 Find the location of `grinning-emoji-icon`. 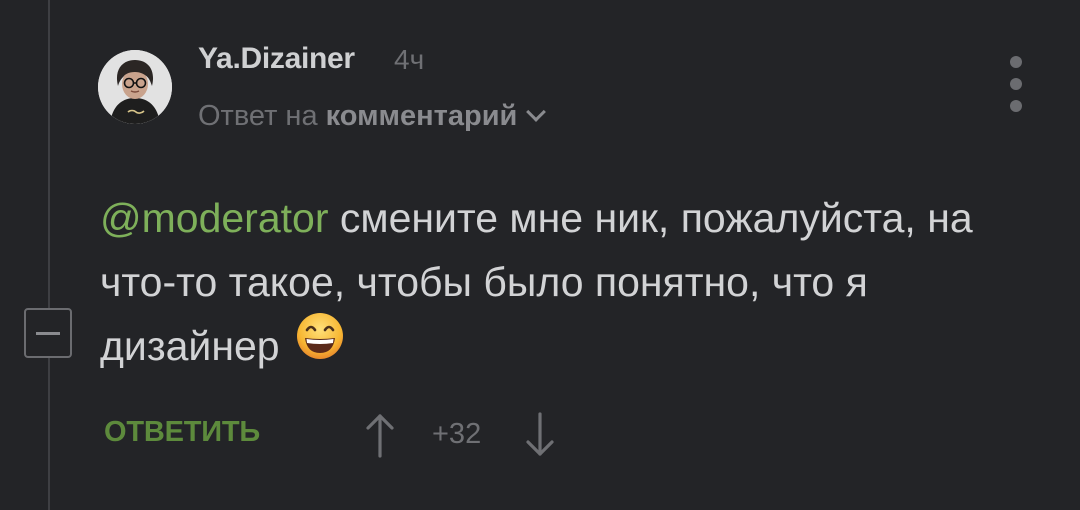

grinning-emoji-icon is located at coordinates (320, 345).